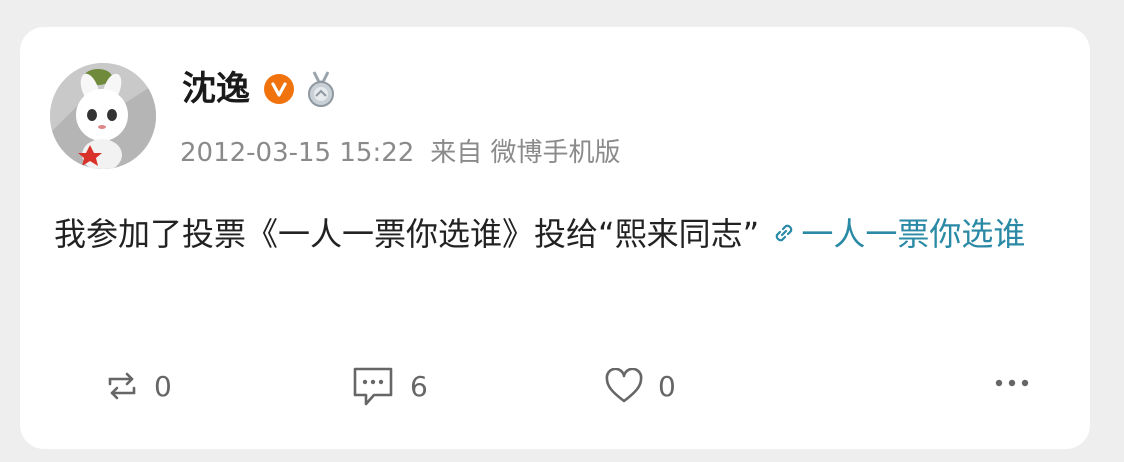  Describe the element at coordinates (163, 386) in the screenshot. I see `repost-count: 0` at that location.